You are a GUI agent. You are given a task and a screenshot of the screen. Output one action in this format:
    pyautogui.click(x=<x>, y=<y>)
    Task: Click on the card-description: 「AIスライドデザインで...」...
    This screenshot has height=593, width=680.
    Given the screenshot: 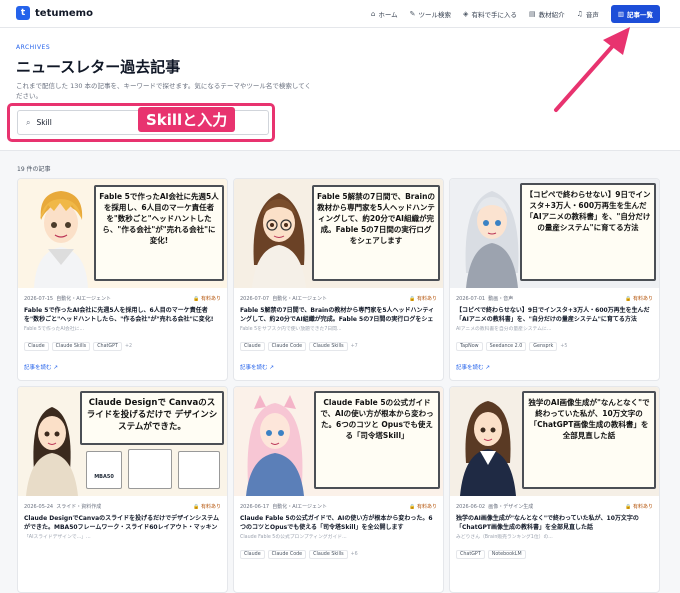 What is the action you would take?
    pyautogui.click(x=57, y=537)
    